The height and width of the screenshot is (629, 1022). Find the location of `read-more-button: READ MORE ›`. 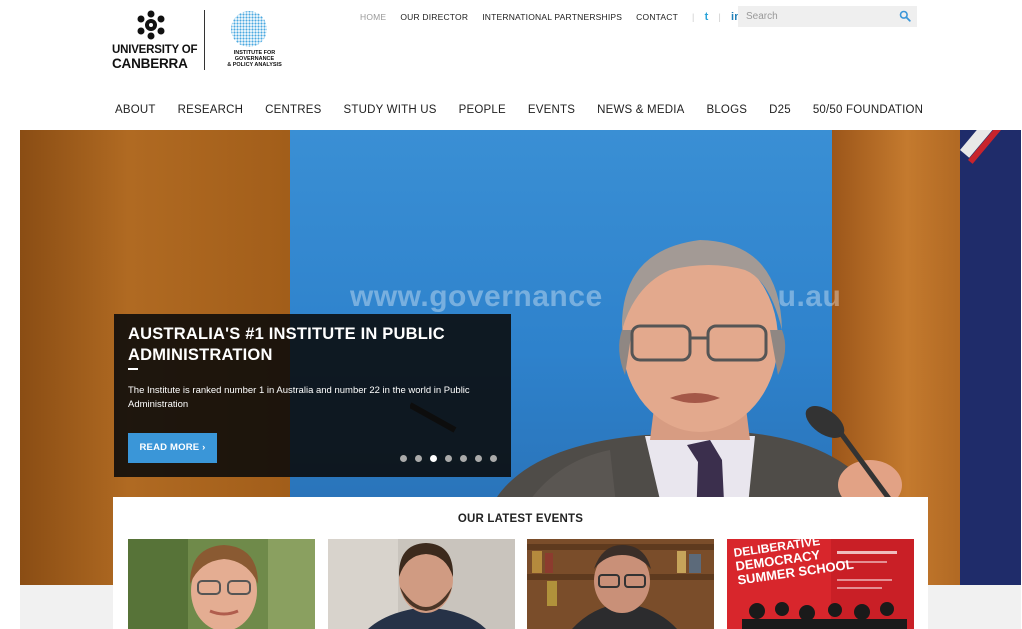

read-more-button: READ MORE › is located at coordinates (172, 448).